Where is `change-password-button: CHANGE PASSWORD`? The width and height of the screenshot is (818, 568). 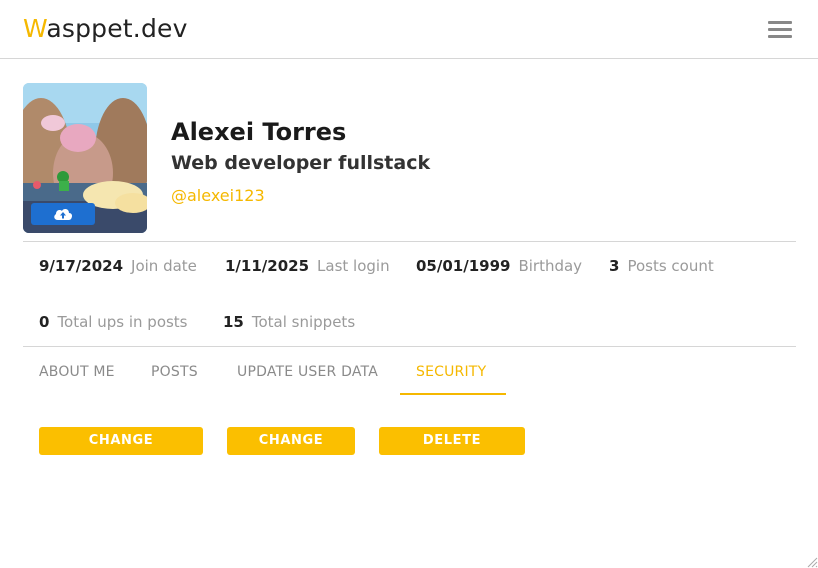 change-password-button: CHANGE PASSWORD is located at coordinates (121, 451).